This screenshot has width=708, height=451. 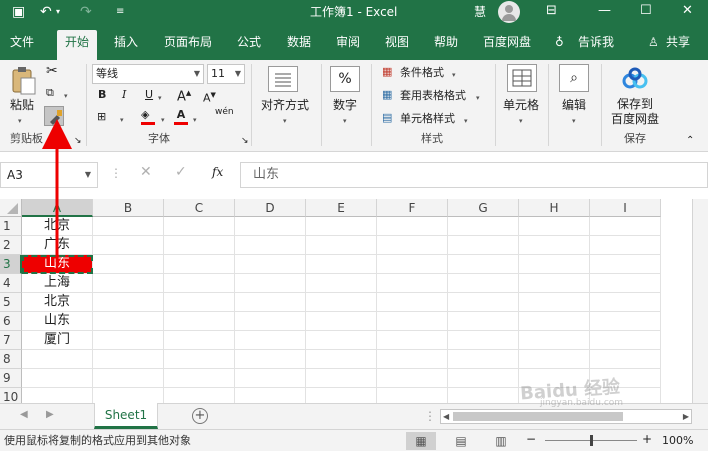 What do you see at coordinates (249, 42) in the screenshot?
I see `tab-formulas: 公式` at bounding box center [249, 42].